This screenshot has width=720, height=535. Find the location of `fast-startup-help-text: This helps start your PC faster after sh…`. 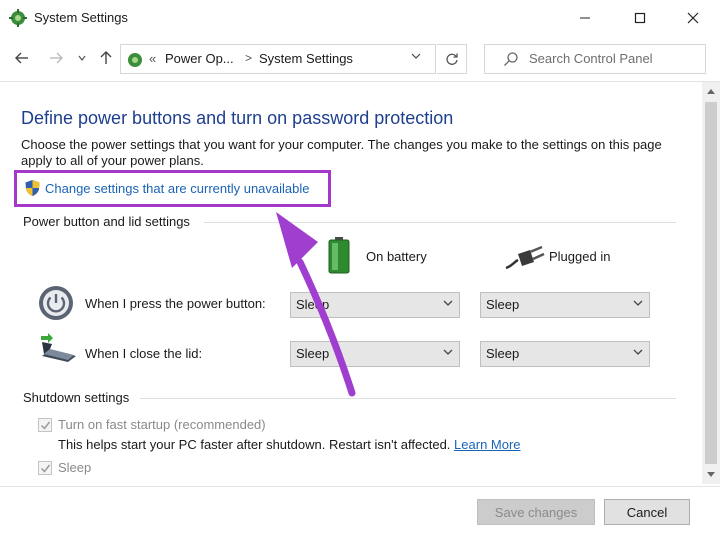

fast-startup-help-text: This helps start your PC faster after sh… is located at coordinates (254, 444).